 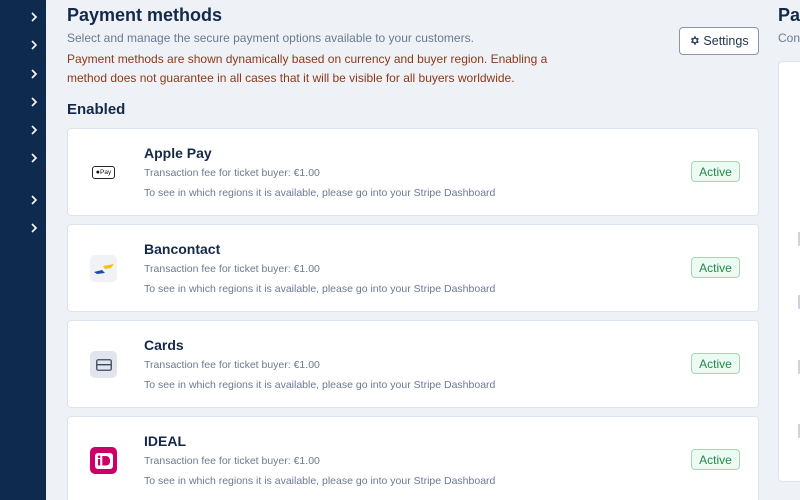 What do you see at coordinates (694, 41) in the screenshot?
I see `gear-icon` at bounding box center [694, 41].